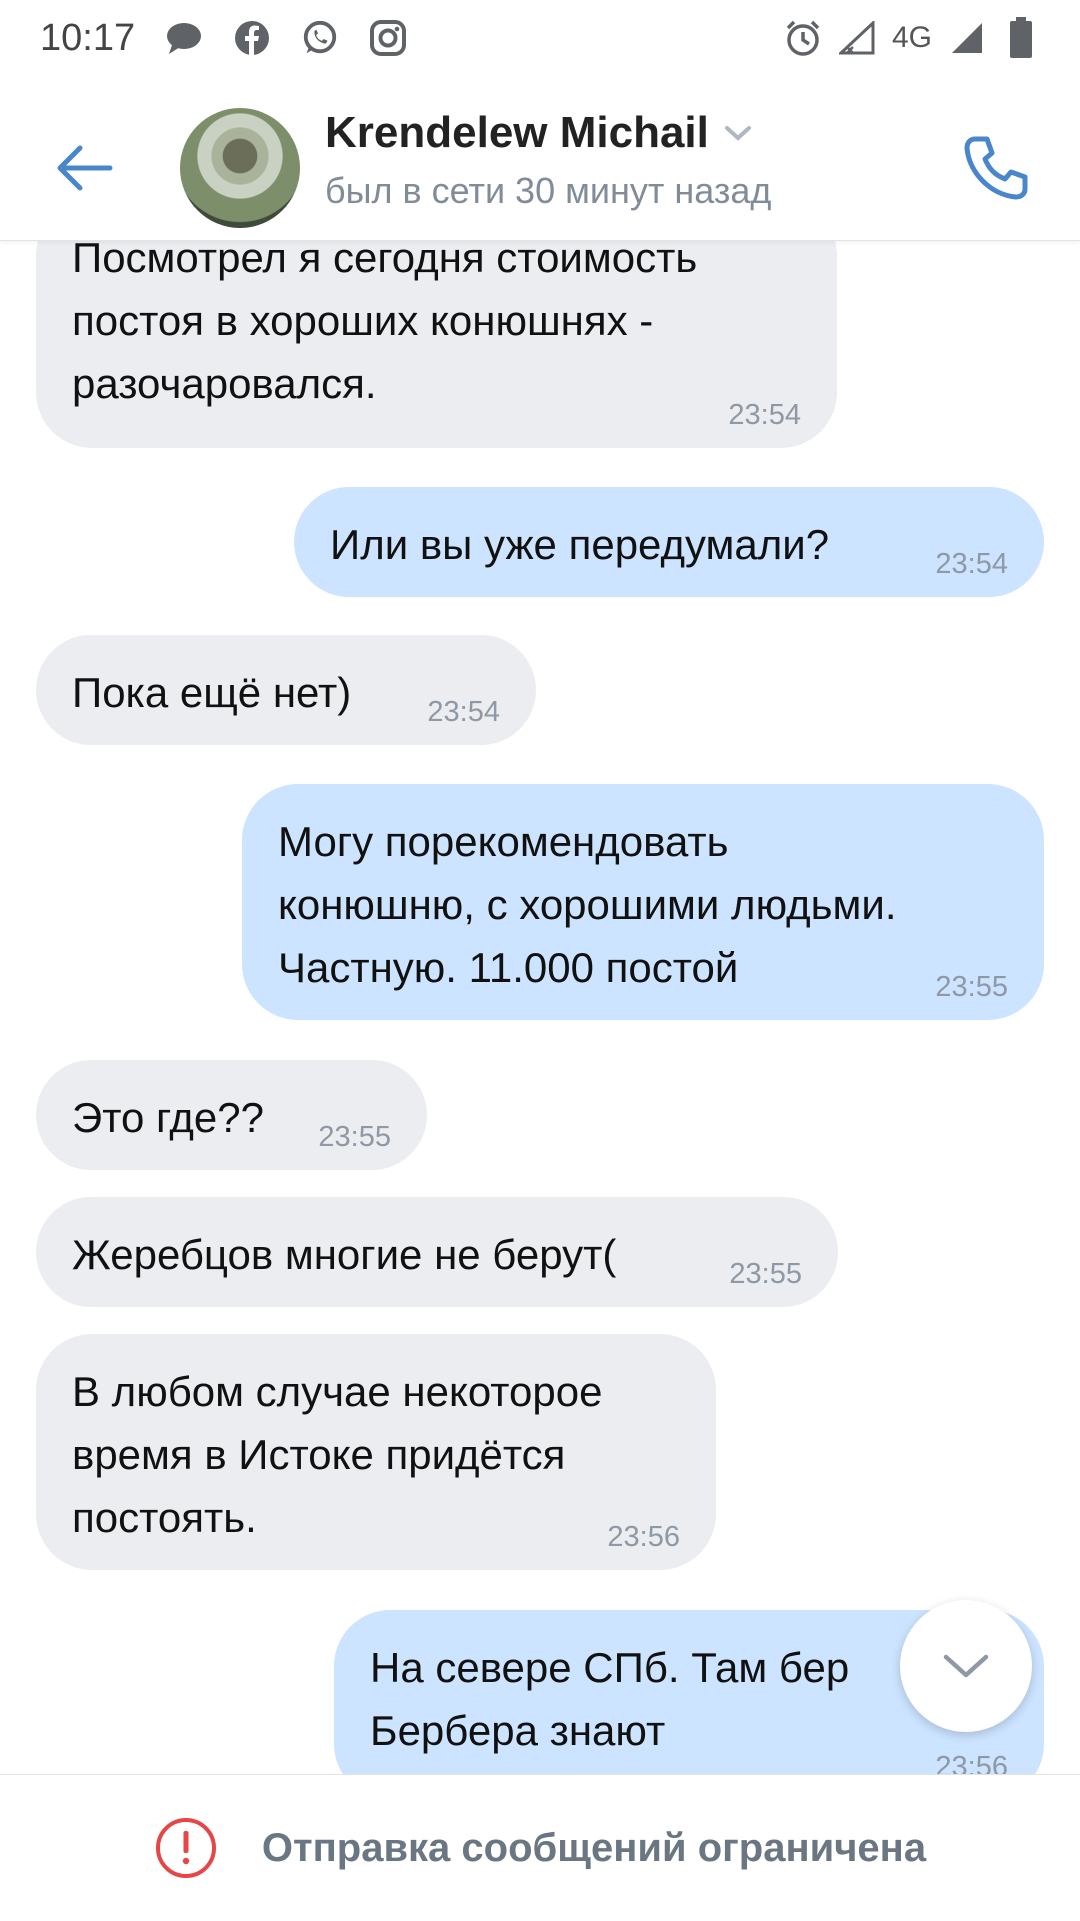 Image resolution: width=1080 pixels, height=1921 pixels. Describe the element at coordinates (580, 544) in the screenshot. I see `message-text: Или вы уже передумали?` at that location.